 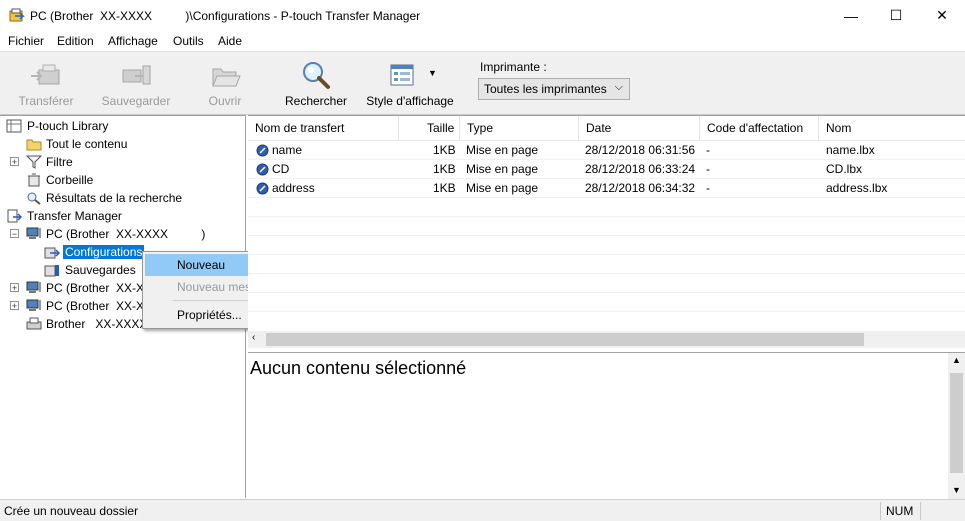 I want to click on column-header-code: Code d'affectation, so click(x=759, y=128).